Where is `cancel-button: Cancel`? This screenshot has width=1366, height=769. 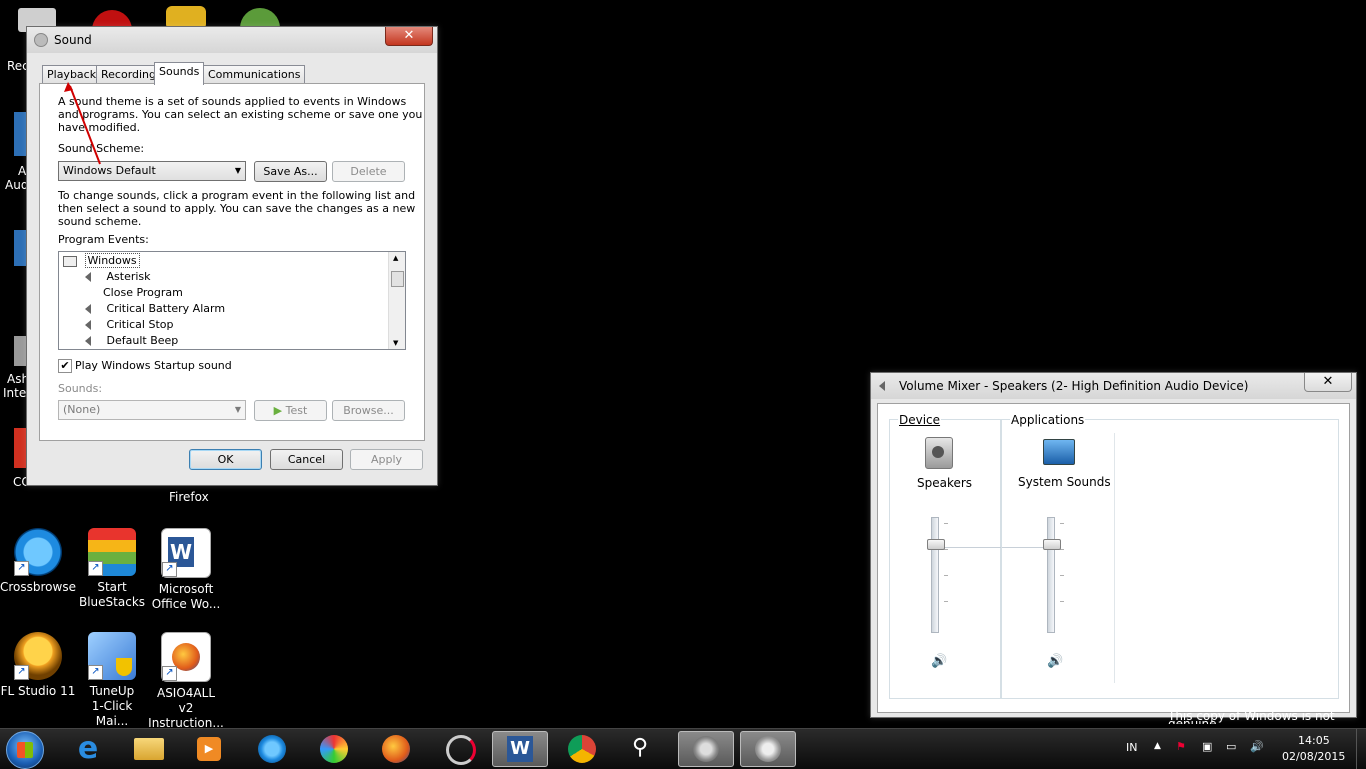
cancel-button: Cancel is located at coordinates (306, 459).